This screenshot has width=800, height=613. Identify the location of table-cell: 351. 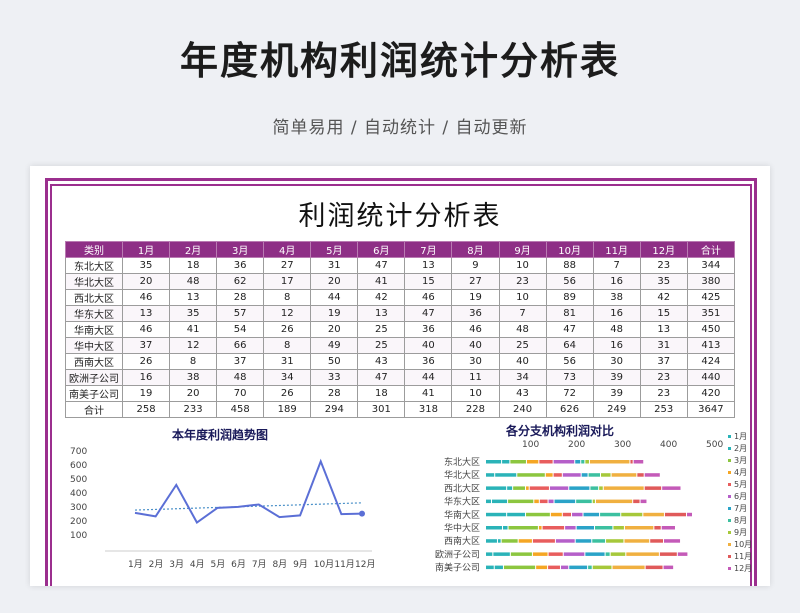
(711, 313).